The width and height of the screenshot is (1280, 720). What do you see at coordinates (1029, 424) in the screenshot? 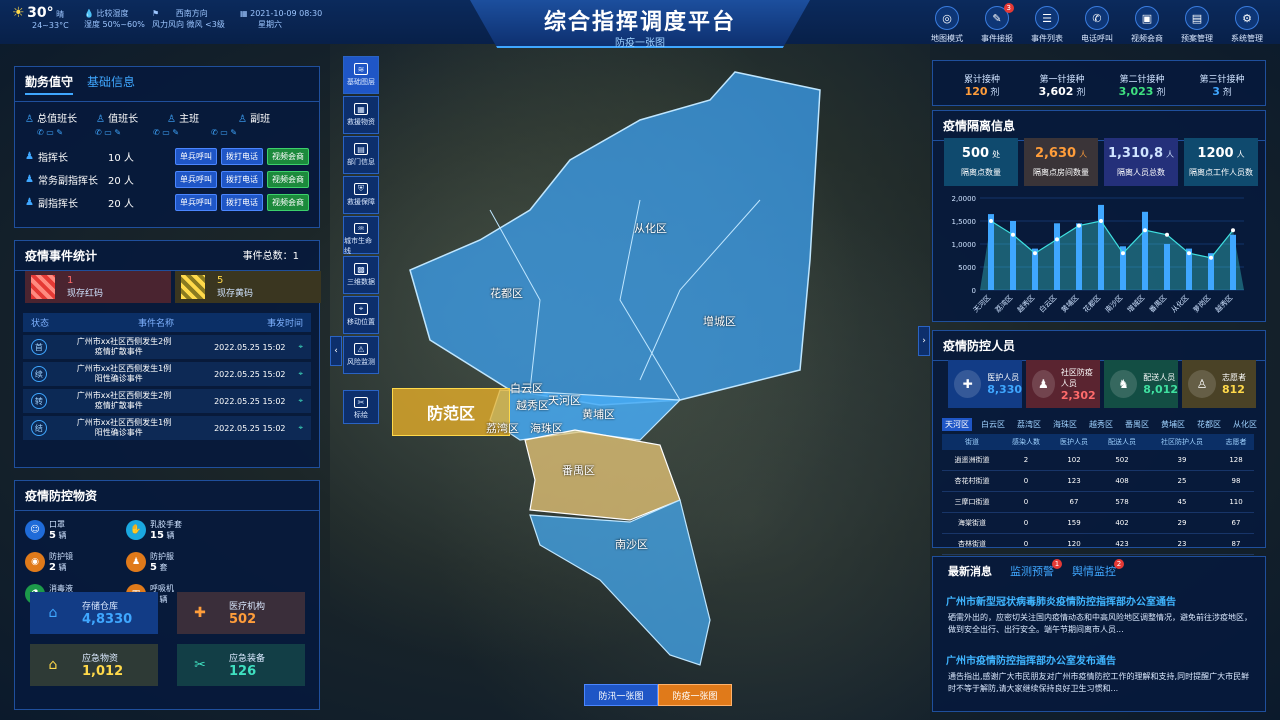
I see `district-tab: 荔湾区` at bounding box center [1029, 424].